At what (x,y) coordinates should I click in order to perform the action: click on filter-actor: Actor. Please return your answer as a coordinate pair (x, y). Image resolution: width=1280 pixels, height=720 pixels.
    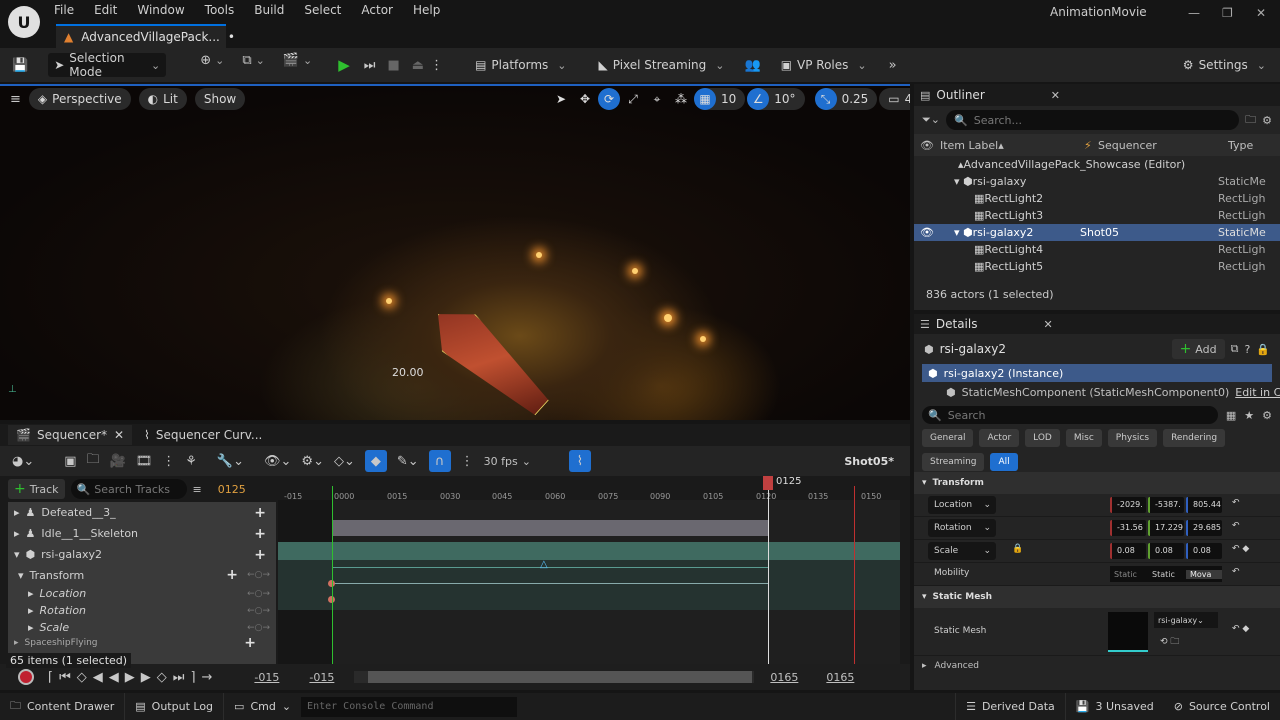
    Looking at the image, I should click on (999, 438).